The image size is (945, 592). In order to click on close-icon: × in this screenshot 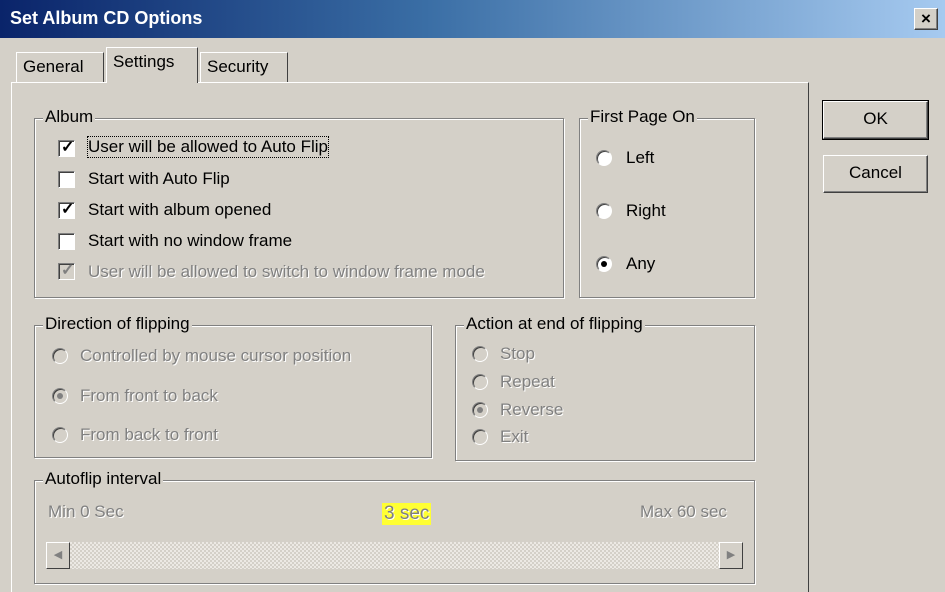, I will do `click(926, 18)`.